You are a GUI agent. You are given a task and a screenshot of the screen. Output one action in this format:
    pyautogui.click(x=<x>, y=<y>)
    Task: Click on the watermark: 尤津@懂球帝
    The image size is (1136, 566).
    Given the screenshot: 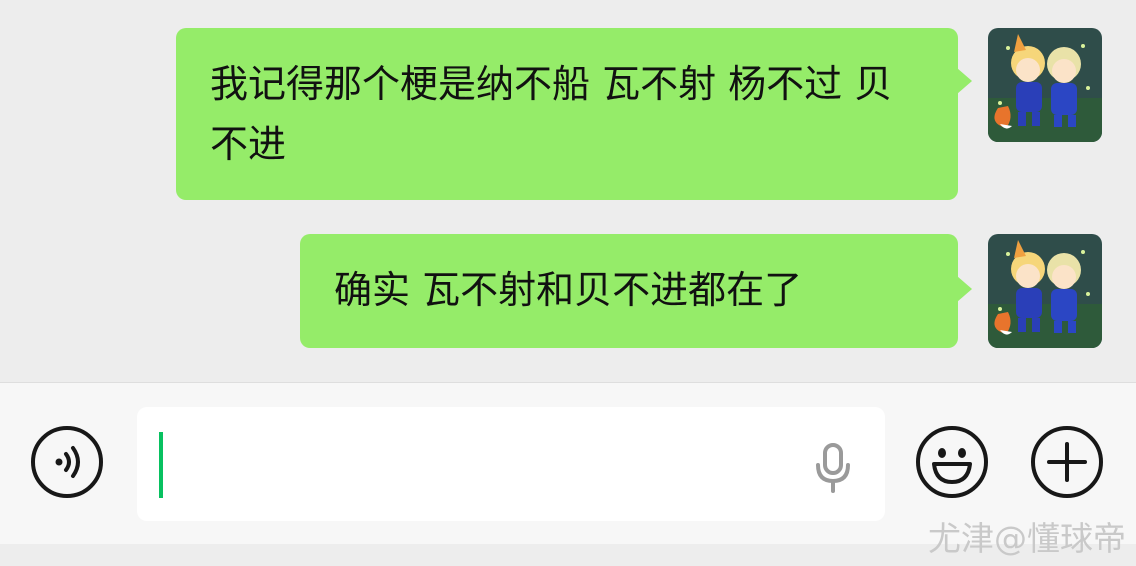 What is the action you would take?
    pyautogui.click(x=1027, y=538)
    